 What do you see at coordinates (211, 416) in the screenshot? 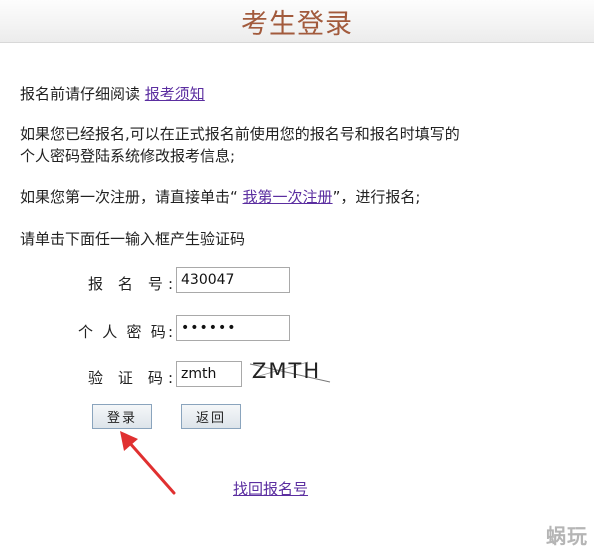
I see `back-button: 返回` at bounding box center [211, 416].